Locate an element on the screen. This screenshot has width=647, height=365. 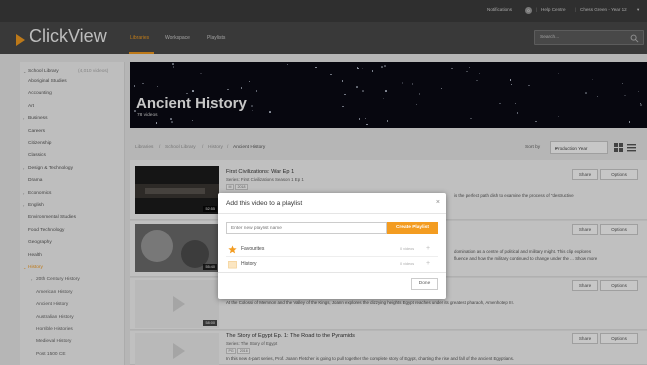
playlist-name: Favourites is located at coordinates (253, 249).